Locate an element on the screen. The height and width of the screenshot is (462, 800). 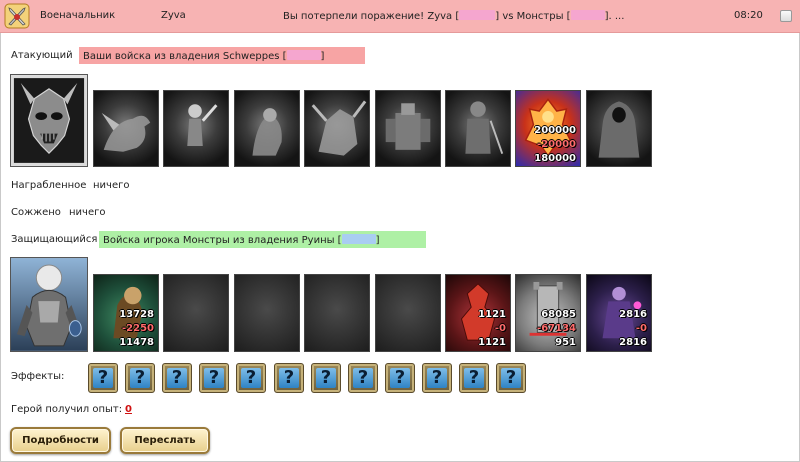
burned-value: ничего is located at coordinates (87, 212).